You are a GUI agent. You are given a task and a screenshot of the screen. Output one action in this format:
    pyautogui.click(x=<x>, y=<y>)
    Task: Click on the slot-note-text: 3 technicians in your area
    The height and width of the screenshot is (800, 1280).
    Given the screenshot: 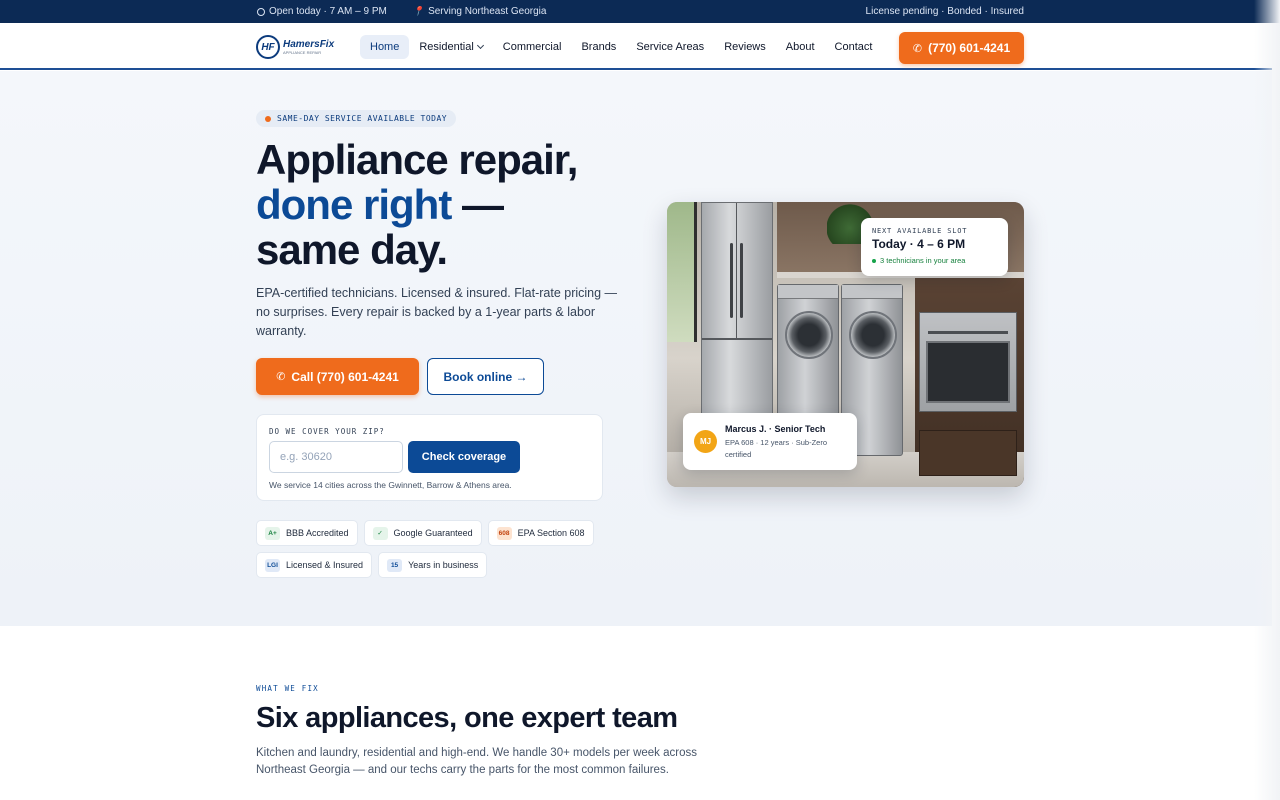 What is the action you would take?
    pyautogui.click(x=923, y=260)
    